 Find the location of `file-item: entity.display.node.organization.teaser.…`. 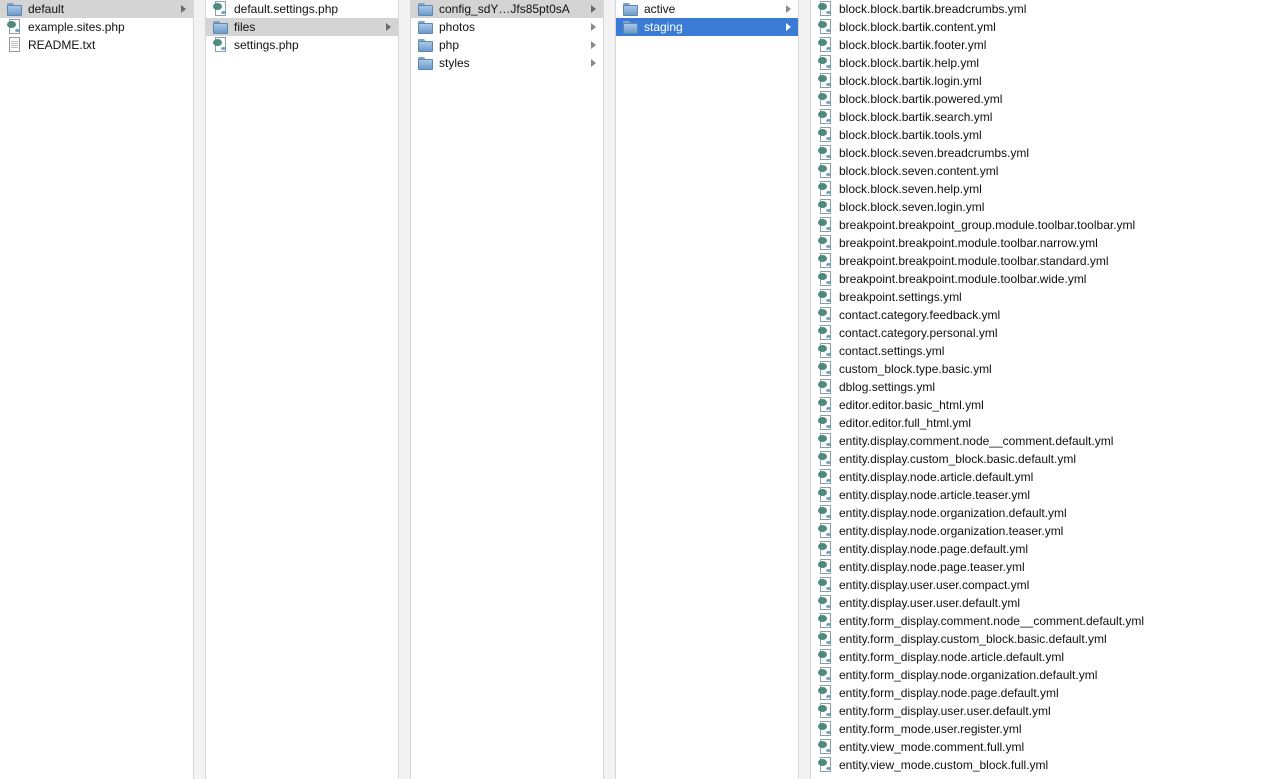

file-item: entity.display.node.organization.teaser.… is located at coordinates (1044, 531).